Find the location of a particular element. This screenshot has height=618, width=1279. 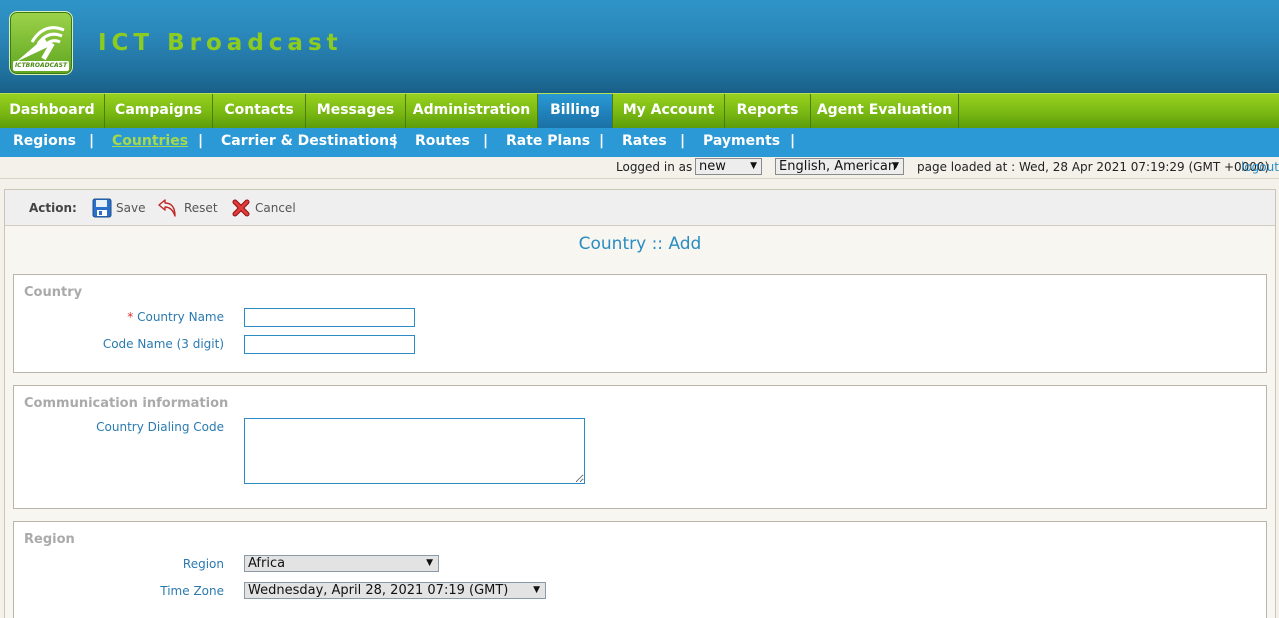

action-label: Action: is located at coordinates (53, 208).